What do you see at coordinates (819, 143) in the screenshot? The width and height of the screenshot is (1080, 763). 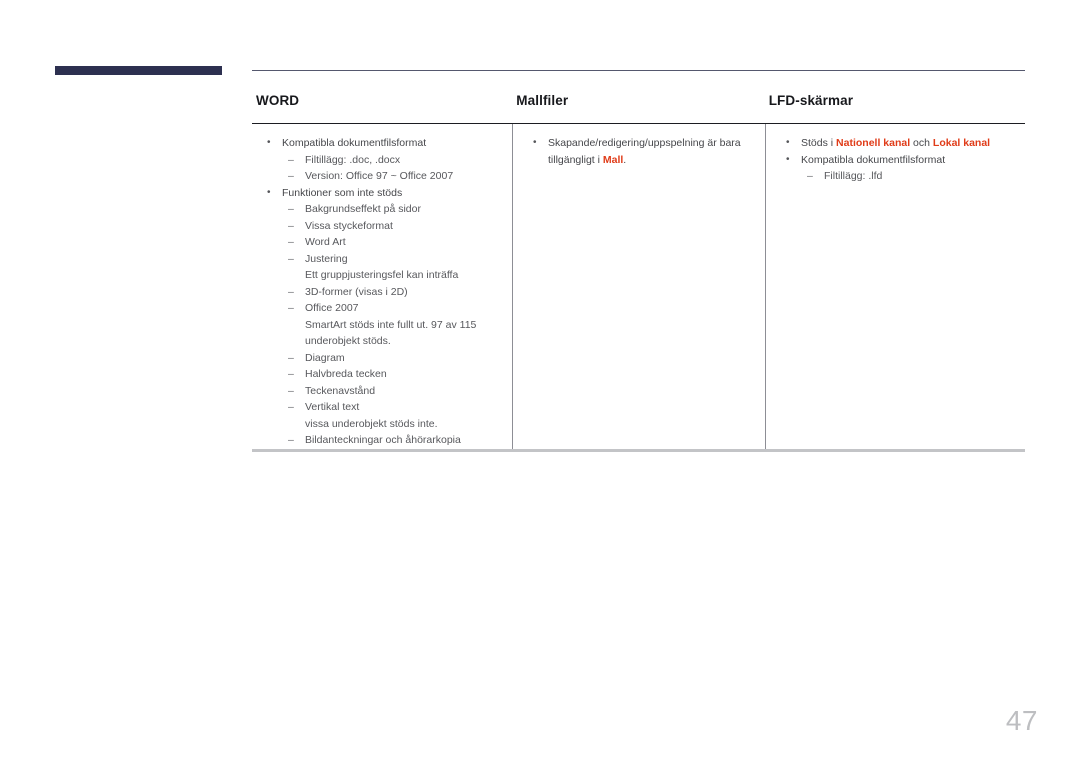 I see `plain-text: Stöds i` at bounding box center [819, 143].